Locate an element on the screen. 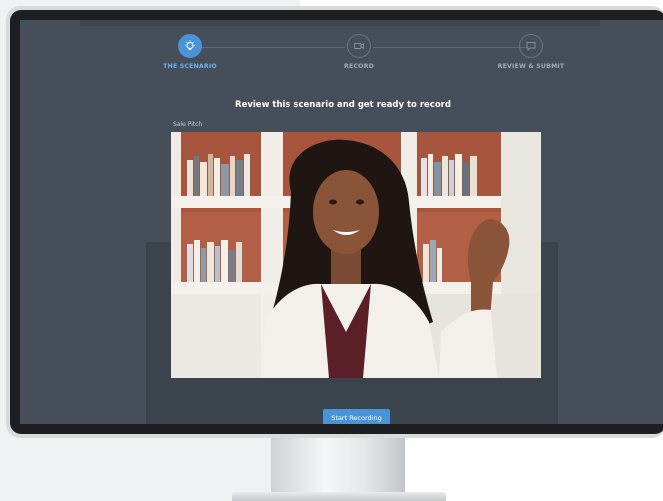  step-label: REVIEW & SUBMIT is located at coordinates (531, 66).